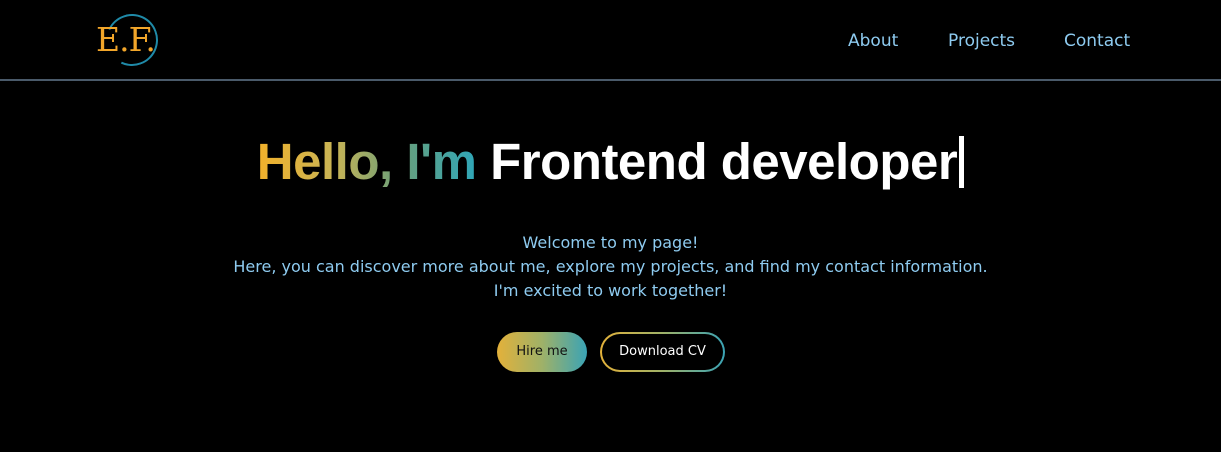  Describe the element at coordinates (542, 352) in the screenshot. I see `hire-me-button: Hire me` at that location.